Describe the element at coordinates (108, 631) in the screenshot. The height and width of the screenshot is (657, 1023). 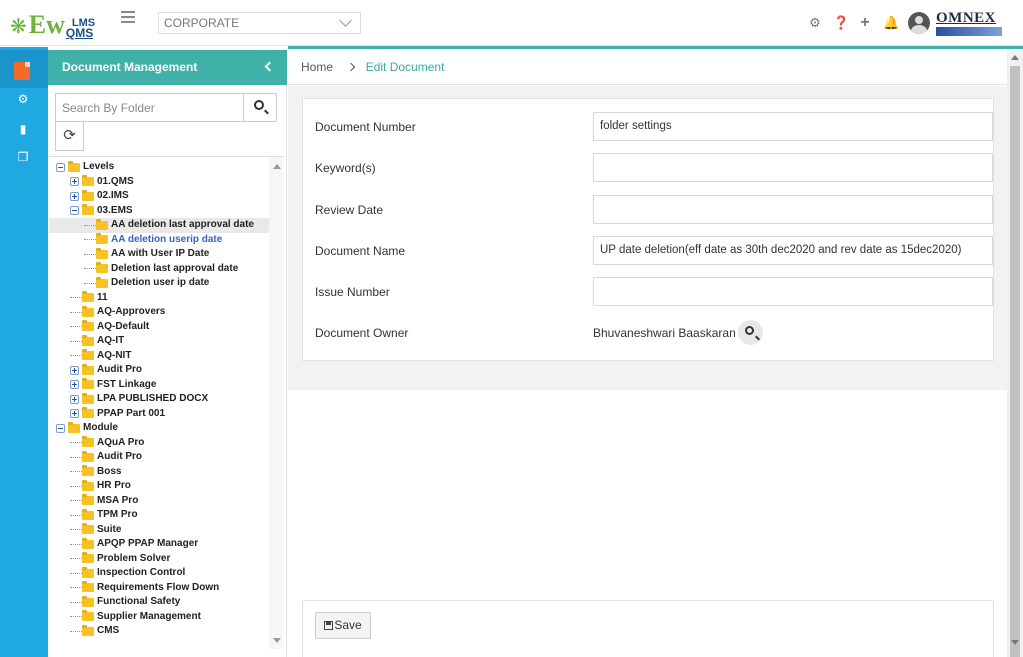
I see `tree-node-label: CMS` at that location.